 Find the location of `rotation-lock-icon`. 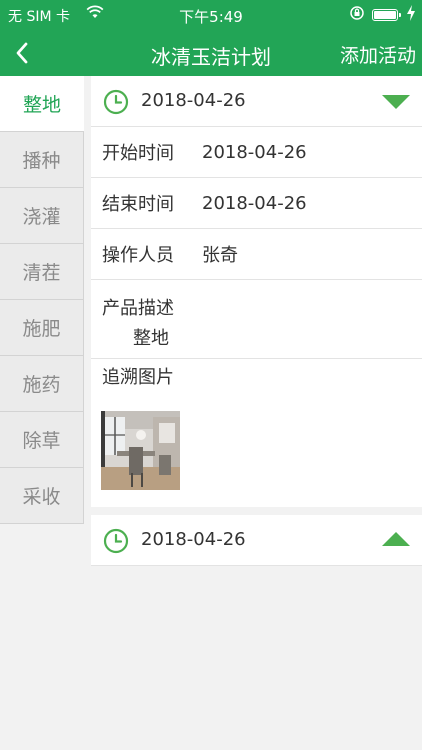

rotation-lock-icon is located at coordinates (357, 15).